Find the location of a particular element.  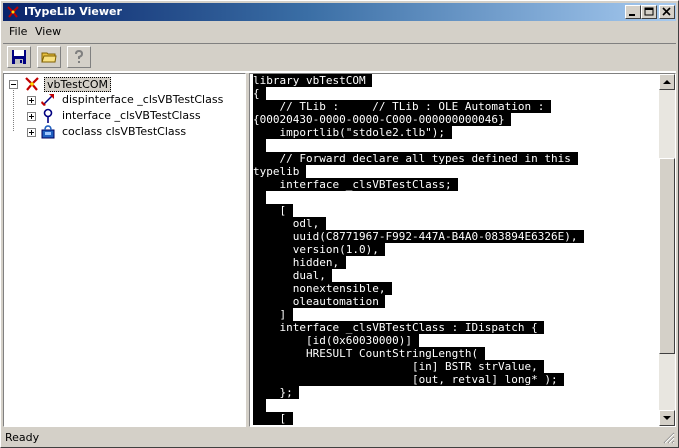

help-icon is located at coordinates (79, 56).